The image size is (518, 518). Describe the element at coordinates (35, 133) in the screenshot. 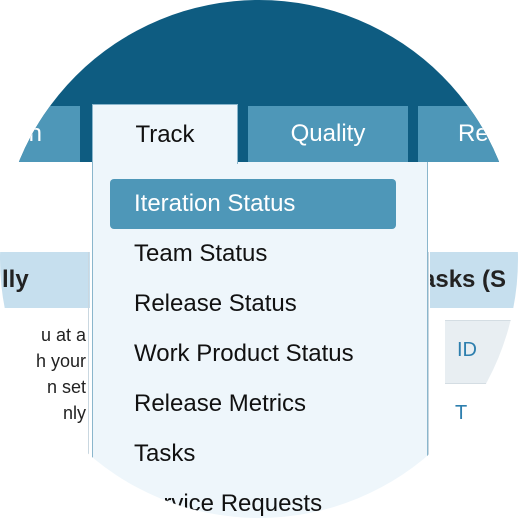

I see `tab-previous-label: n` at that location.